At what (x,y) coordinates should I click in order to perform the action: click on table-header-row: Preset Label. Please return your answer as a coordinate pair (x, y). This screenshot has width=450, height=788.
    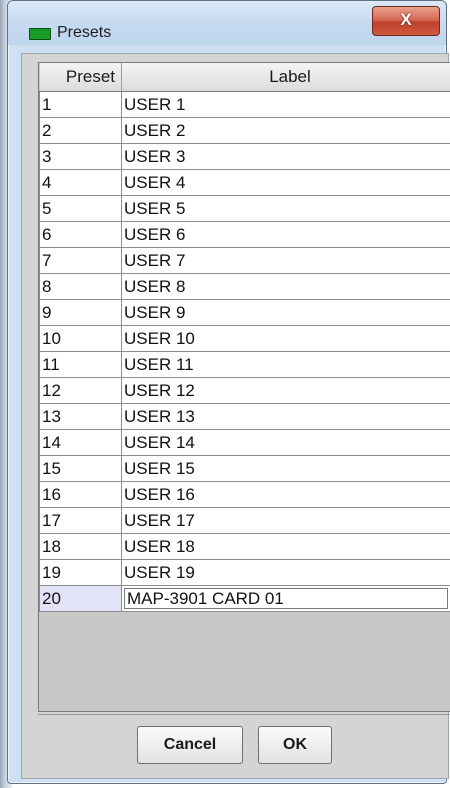
    Looking at the image, I should click on (244, 77).